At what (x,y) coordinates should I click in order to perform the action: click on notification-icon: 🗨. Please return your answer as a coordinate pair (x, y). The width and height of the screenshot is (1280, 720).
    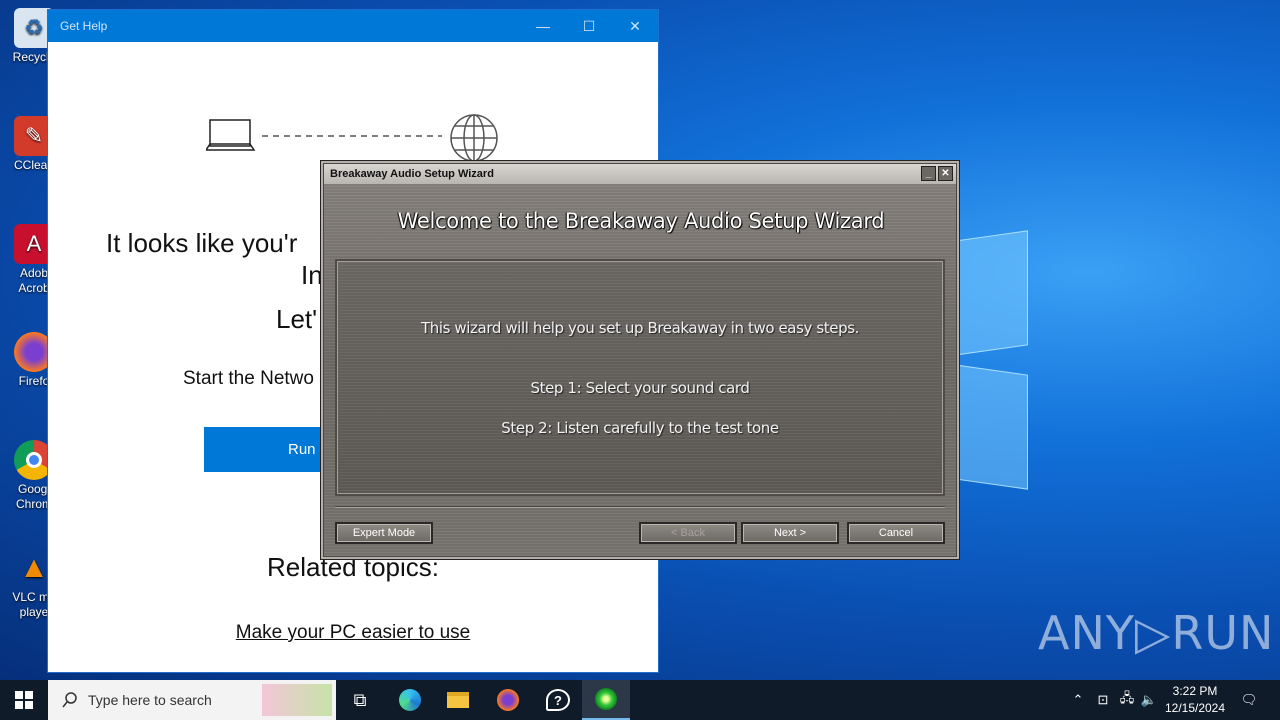
    Looking at the image, I should click on (1249, 699).